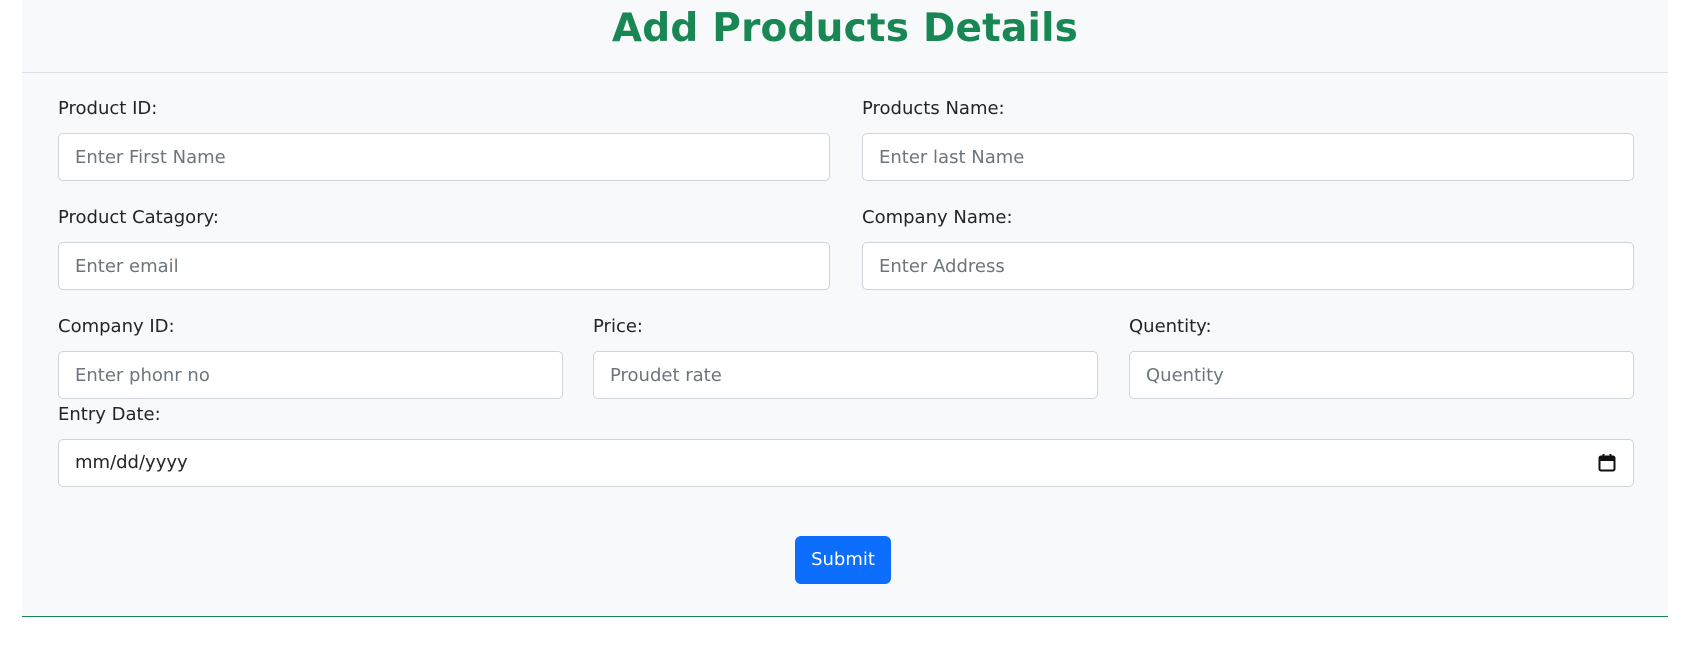 This screenshot has width=1697, height=649. I want to click on entry-date-label: Entry Date:, so click(109, 414).